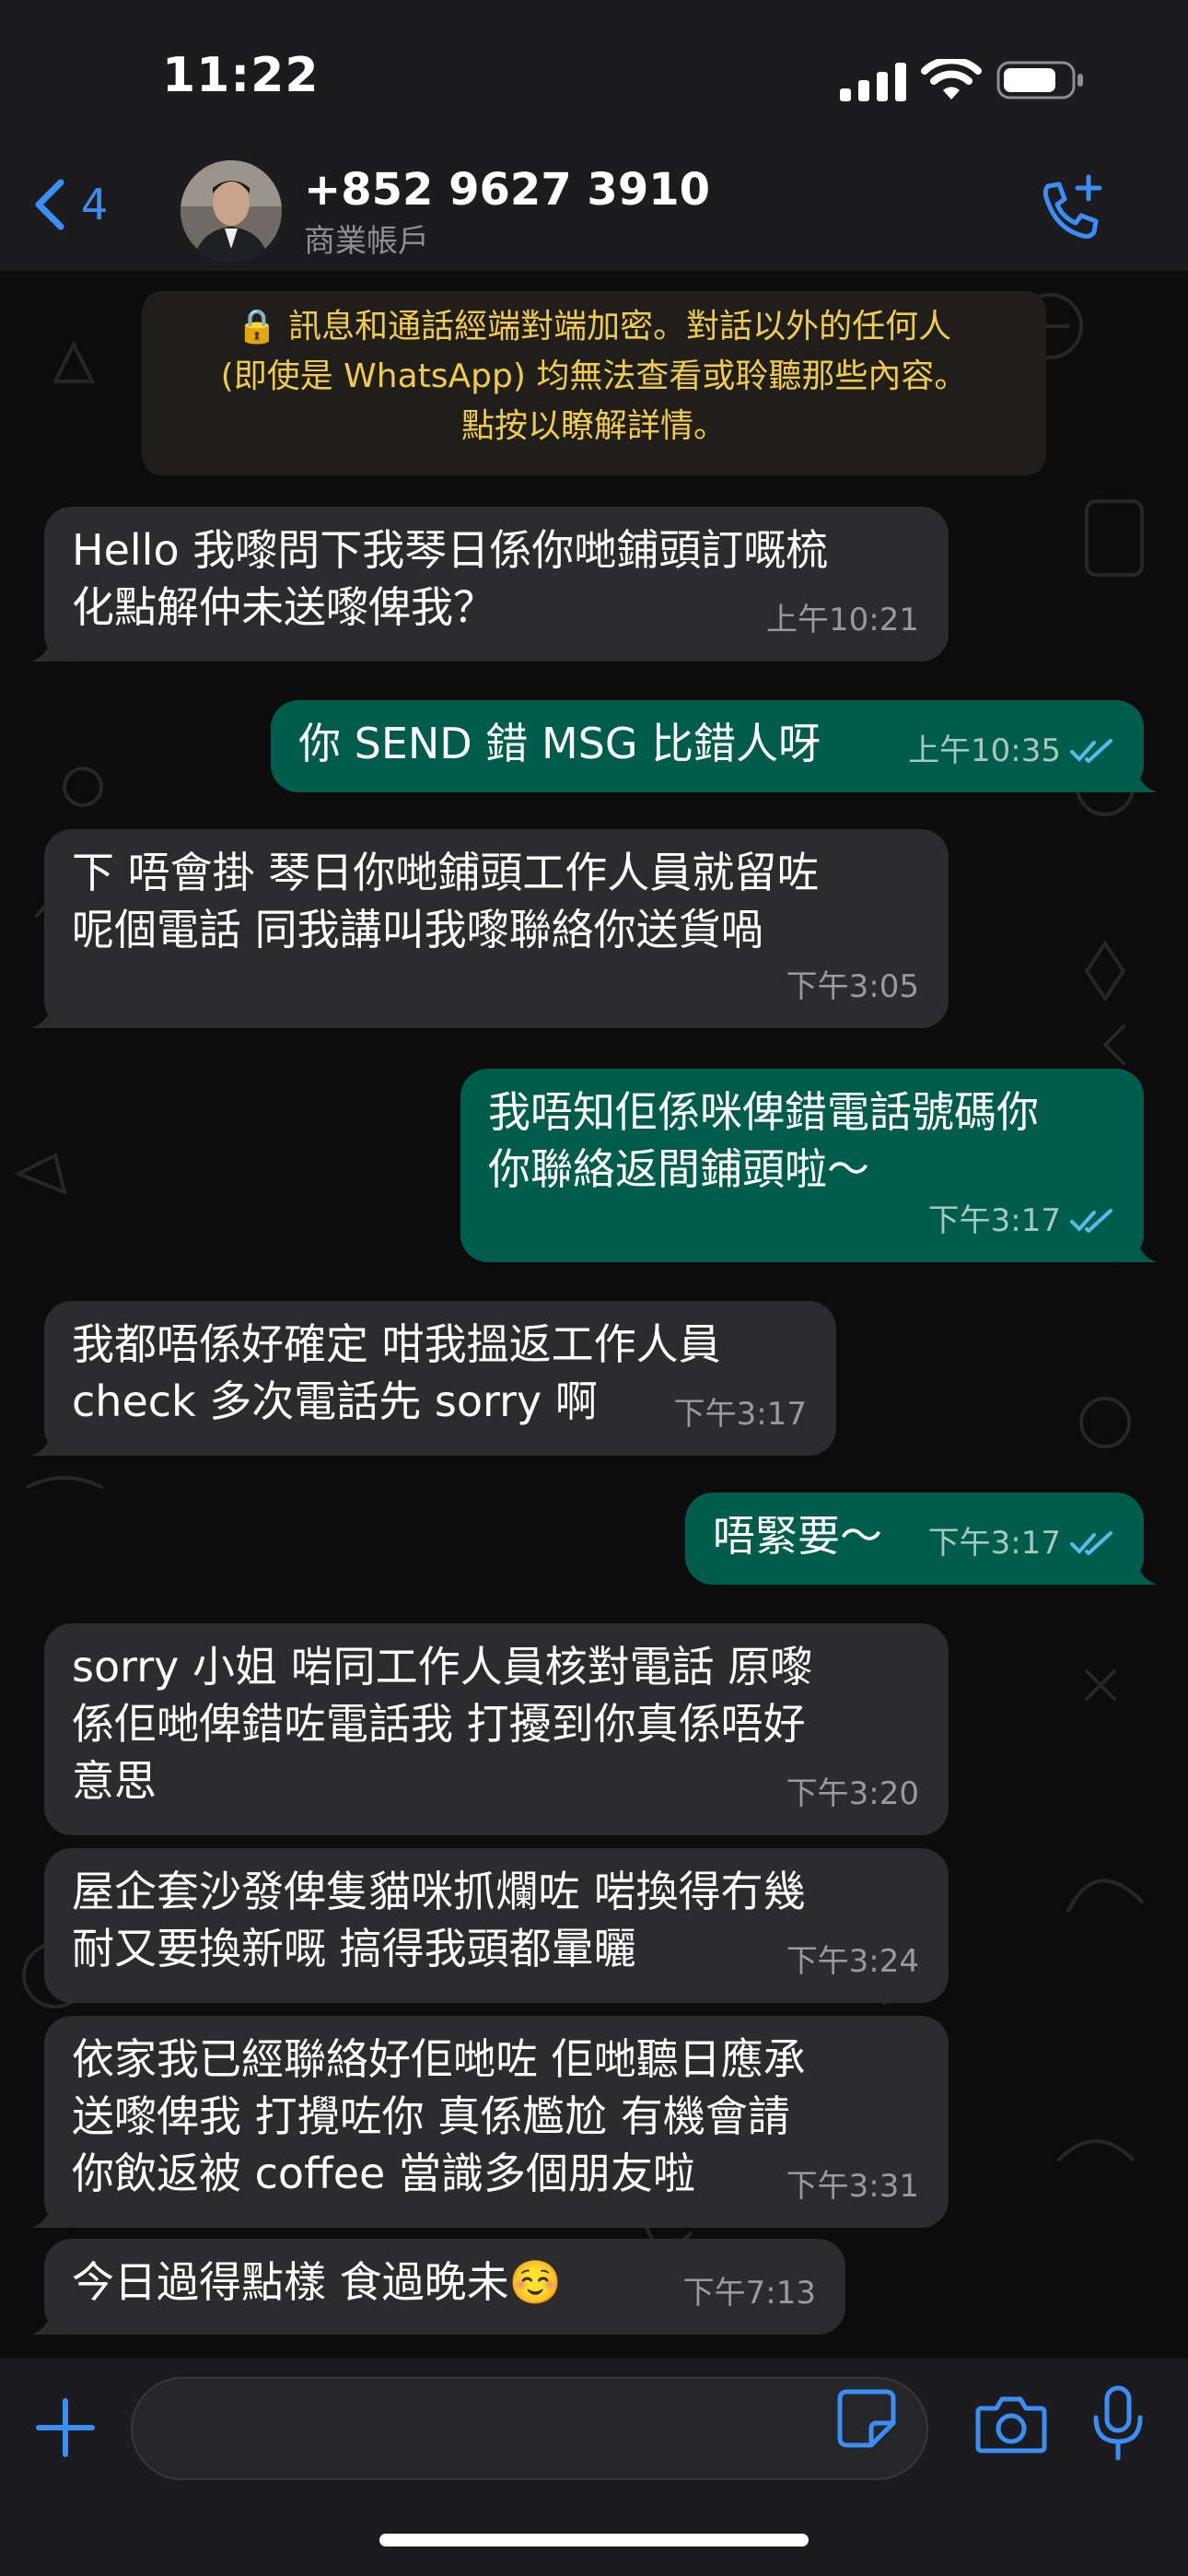 The image size is (1188, 2576). What do you see at coordinates (1072, 208) in the screenshot?
I see `call-add-icon` at bounding box center [1072, 208].